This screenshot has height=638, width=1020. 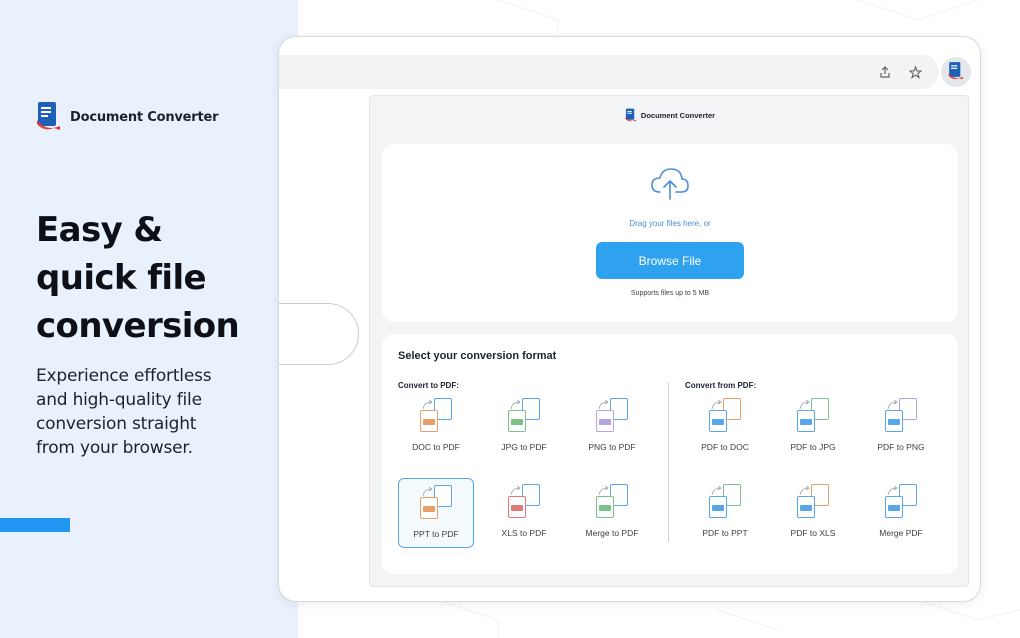 What do you see at coordinates (35, 525) in the screenshot?
I see `accent-bar` at bounding box center [35, 525].